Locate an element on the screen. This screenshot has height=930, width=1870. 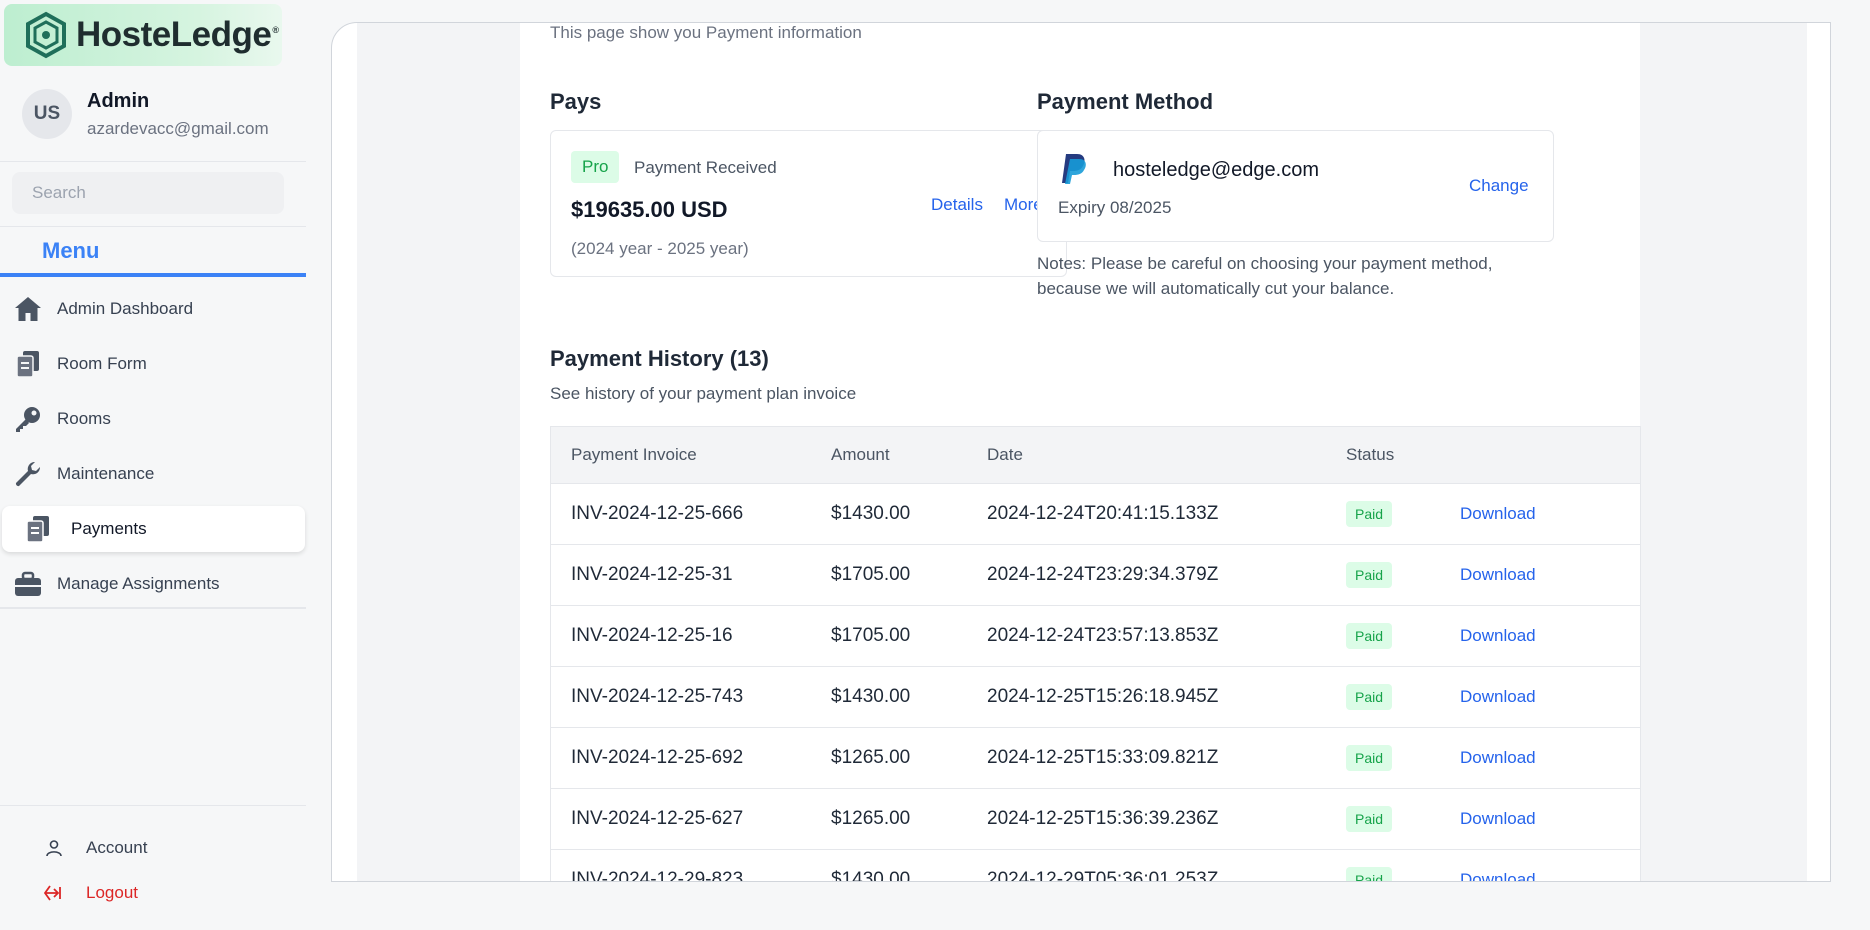
column-header: Payment Invoice is located at coordinates (691, 455).